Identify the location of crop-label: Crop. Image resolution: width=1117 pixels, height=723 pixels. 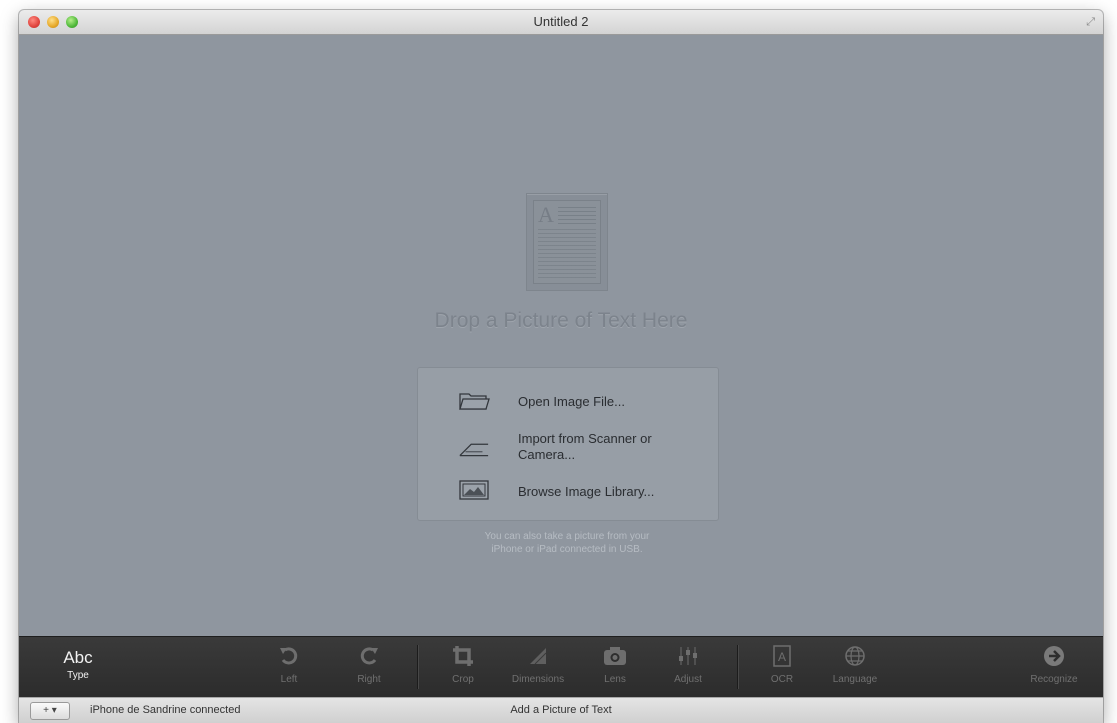
(463, 679).